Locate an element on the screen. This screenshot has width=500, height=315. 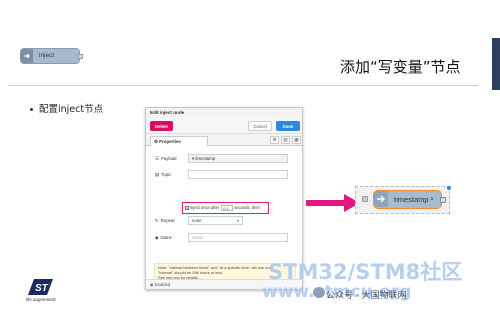
repeat-select: none ▾ is located at coordinates (215, 220).